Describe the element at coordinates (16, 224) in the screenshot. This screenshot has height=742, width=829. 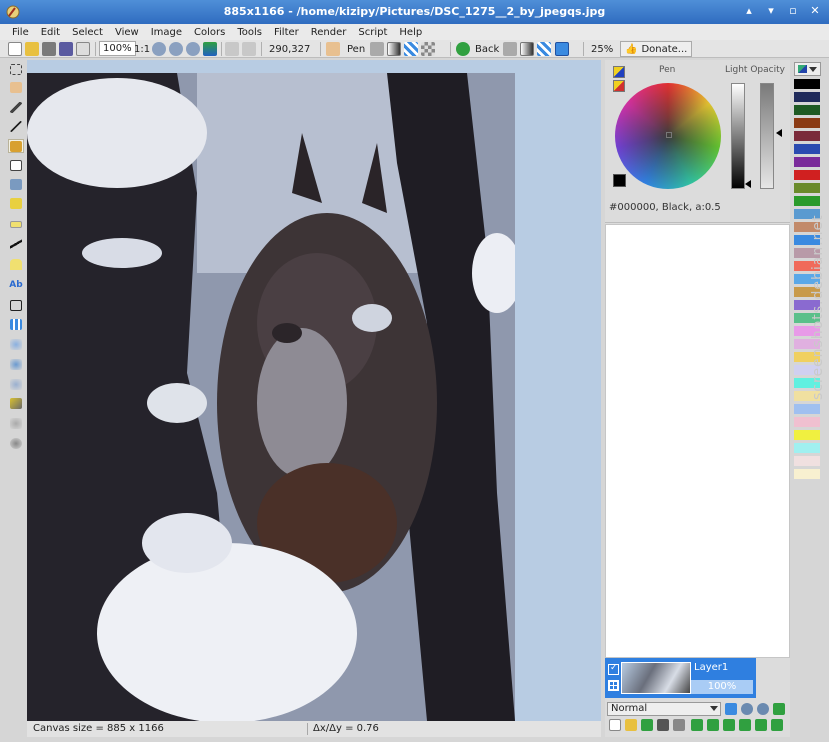
I see `rectangle-tool` at that location.